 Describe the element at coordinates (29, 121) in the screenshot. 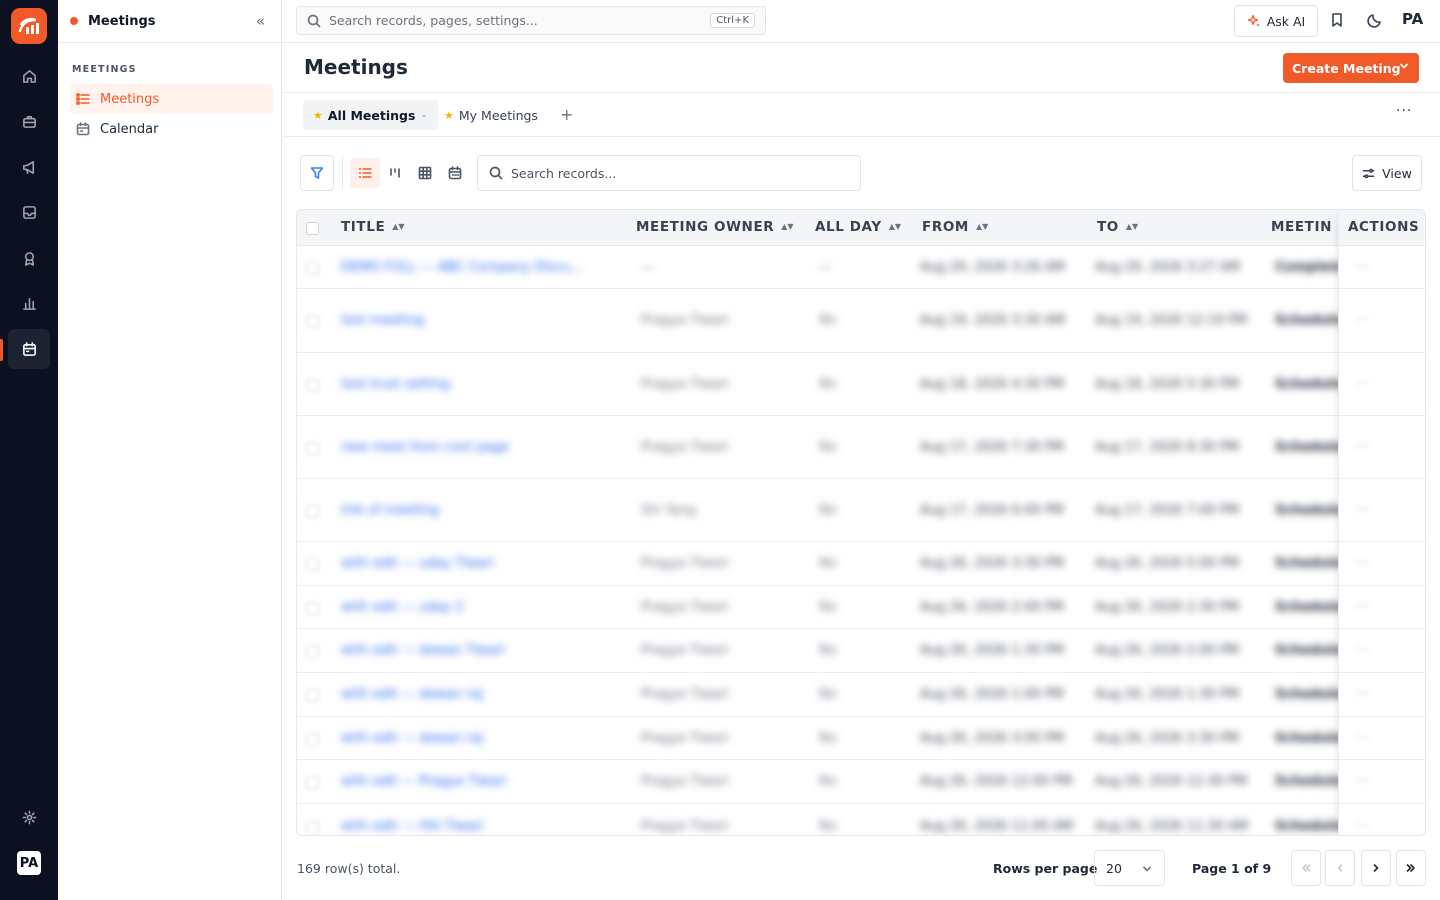

I see `rail-briefcase` at that location.